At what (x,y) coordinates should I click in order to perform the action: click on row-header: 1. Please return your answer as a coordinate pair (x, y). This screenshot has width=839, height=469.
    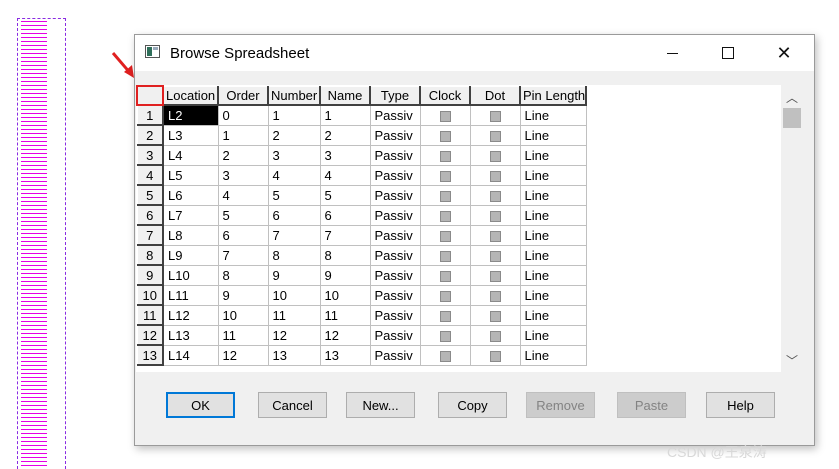
    Looking at the image, I should click on (150, 115).